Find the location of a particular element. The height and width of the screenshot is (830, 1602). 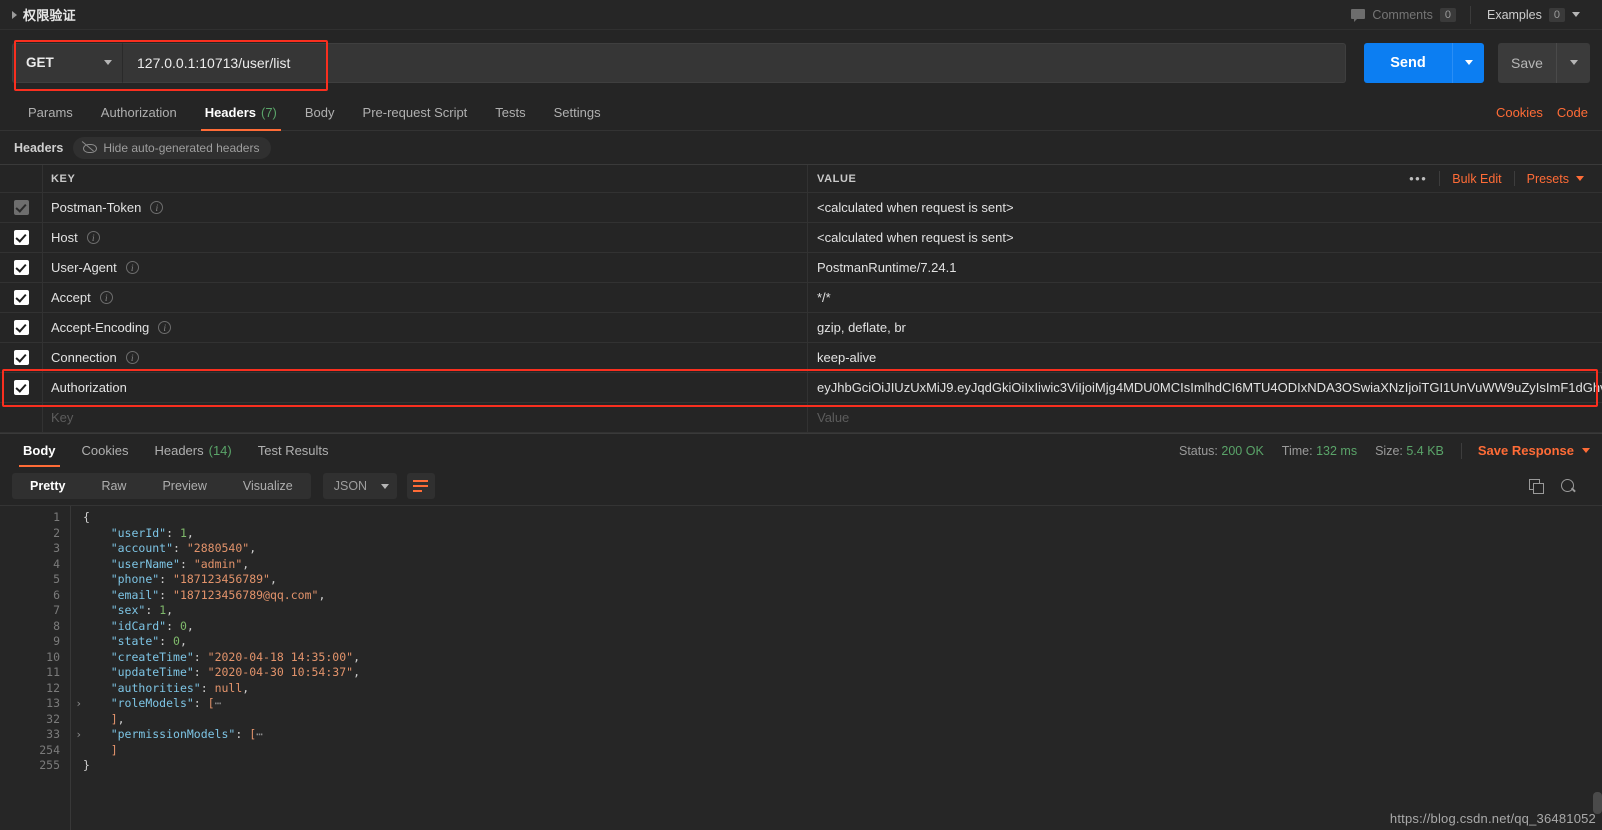

send-button: Send is located at coordinates (1408, 62).